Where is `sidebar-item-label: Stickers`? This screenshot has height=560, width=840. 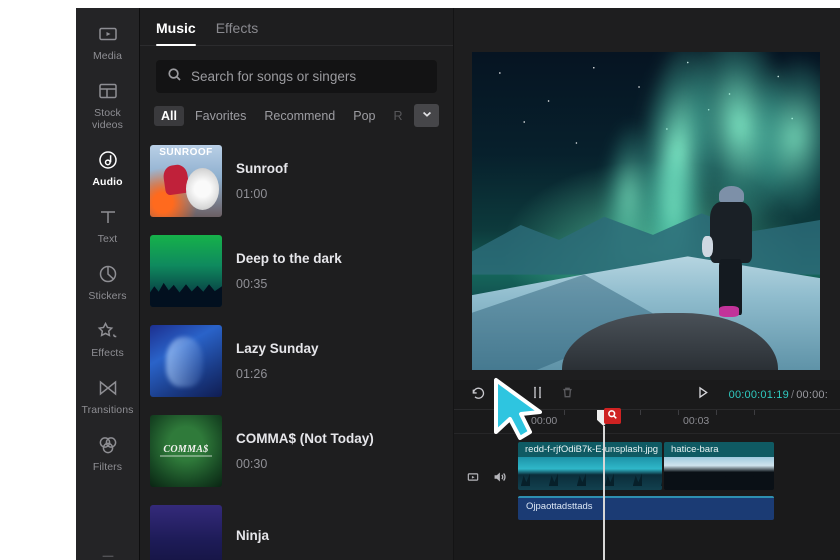 sidebar-item-label: Stickers is located at coordinates (107, 296).